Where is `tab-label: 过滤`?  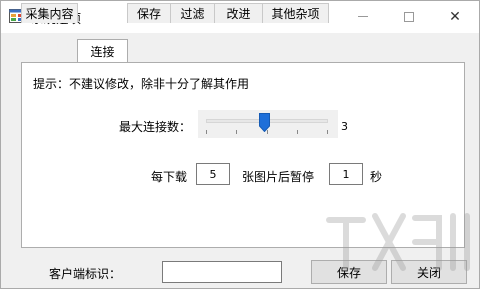 tab-label: 过滤 is located at coordinates (192, 14).